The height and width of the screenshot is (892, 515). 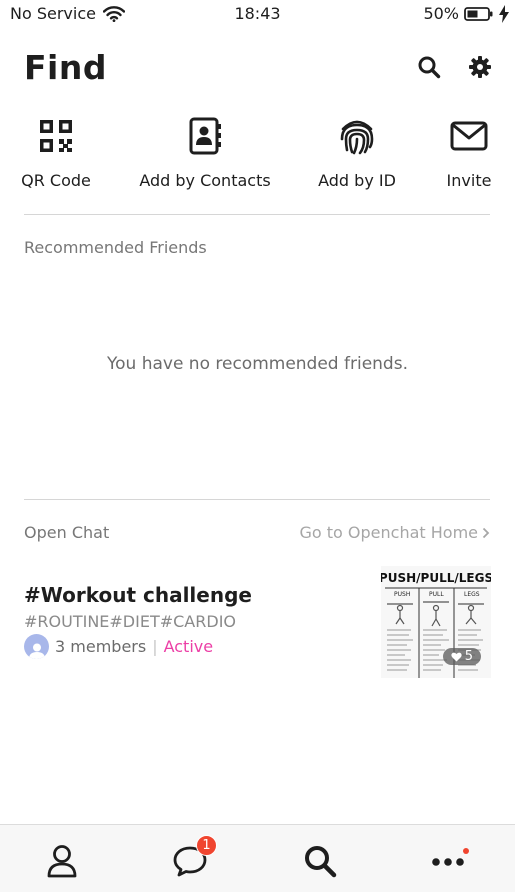 What do you see at coordinates (56, 136) in the screenshot?
I see `qr-code-icon` at bounding box center [56, 136].